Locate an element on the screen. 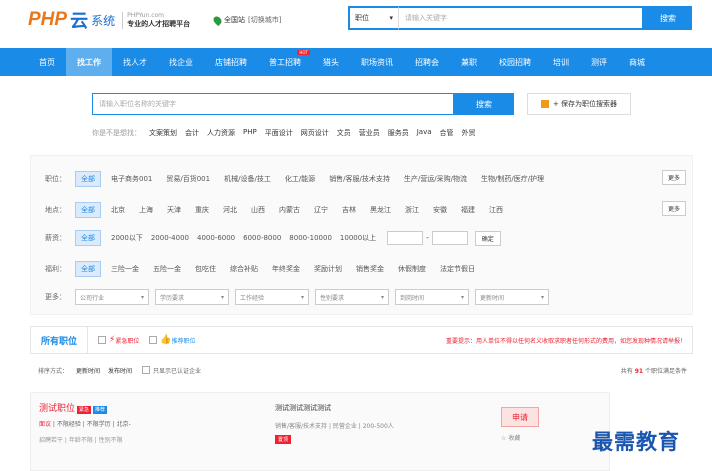 Image resolution: width=712 pixels, height=471 pixels. hot-keyword: 文员 is located at coordinates (344, 133).